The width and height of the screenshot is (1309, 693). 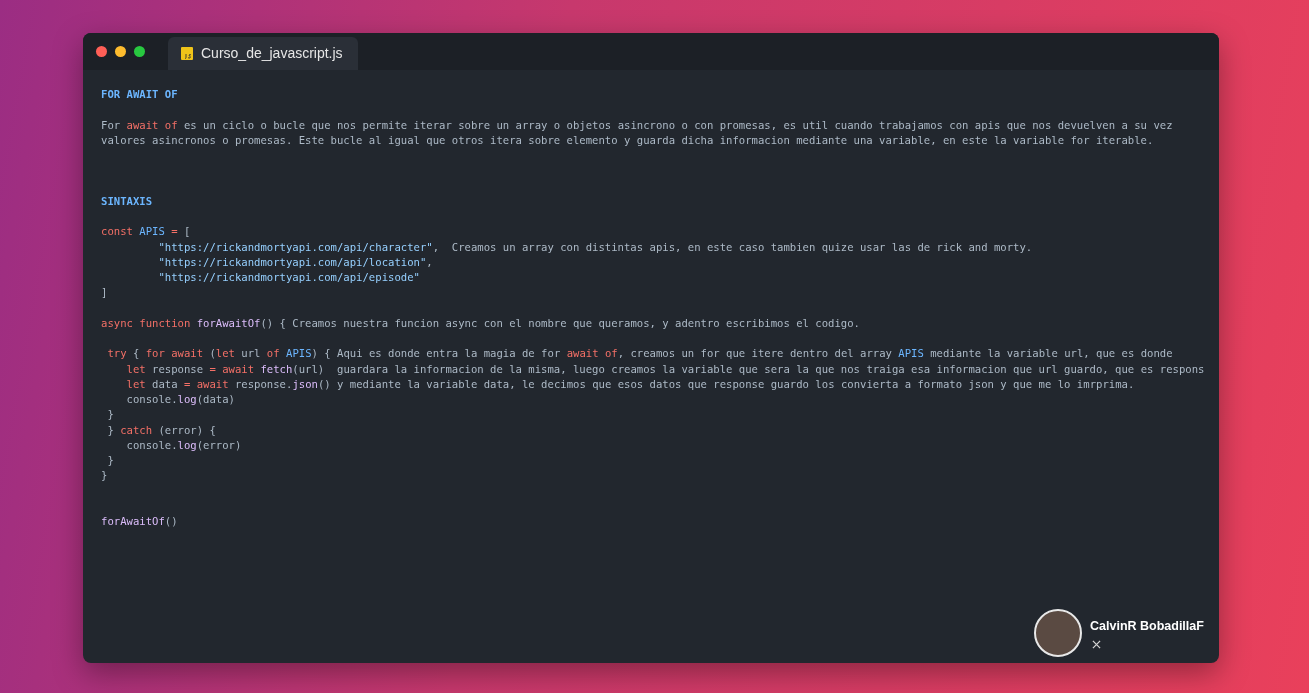 I want to click on code-line: "https://rickandmortyapi.com/api/location",, so click(x=295, y=262).